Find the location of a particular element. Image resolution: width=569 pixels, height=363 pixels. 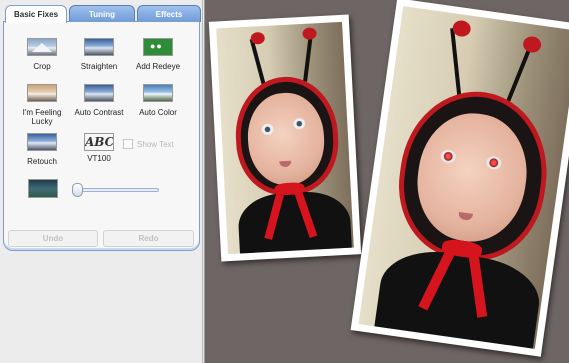

straighten-label: Straighten is located at coordinates (99, 66).